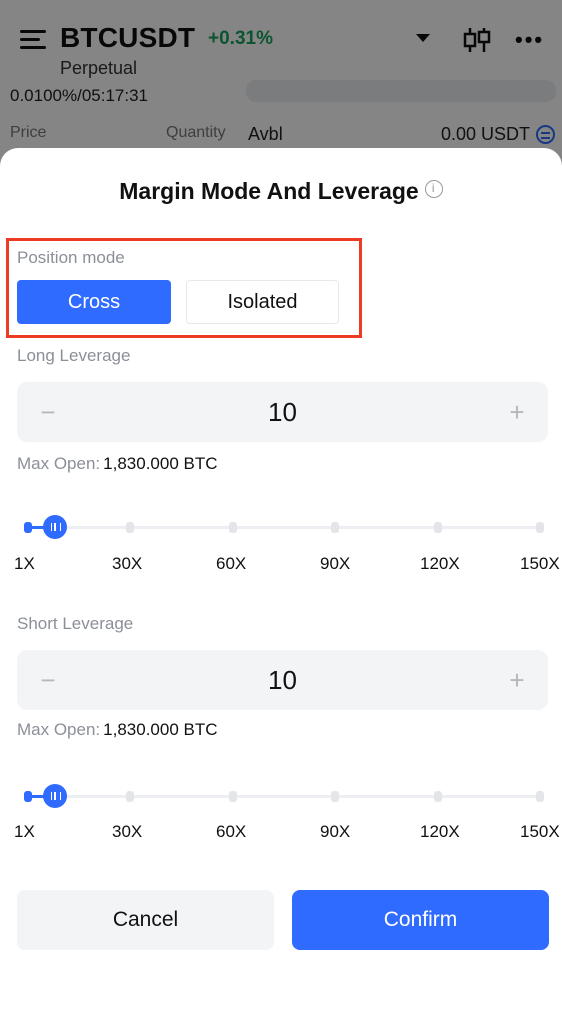 Image resolution: width=562 pixels, height=1012 pixels. I want to click on short-max-open: Max Open: 1,830.000 BTC, so click(117, 730).